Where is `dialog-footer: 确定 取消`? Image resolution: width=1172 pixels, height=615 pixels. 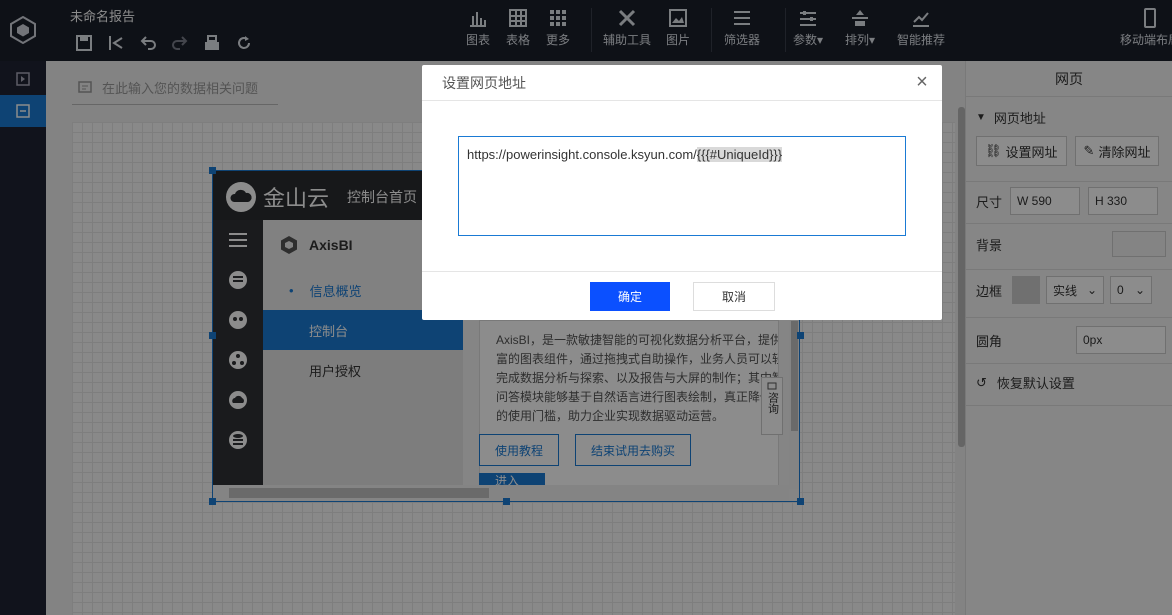 dialog-footer: 确定 取消 is located at coordinates (682, 295).